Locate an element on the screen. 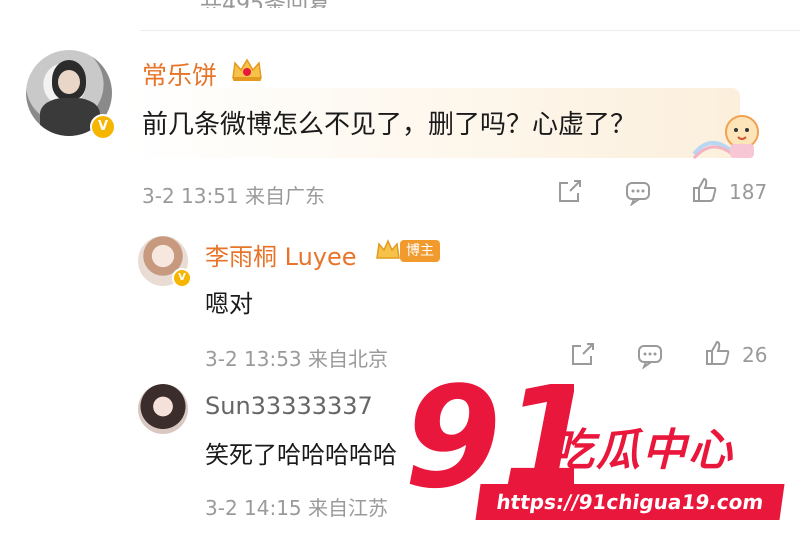  reply-author: Sun33333337 is located at coordinates (289, 406).